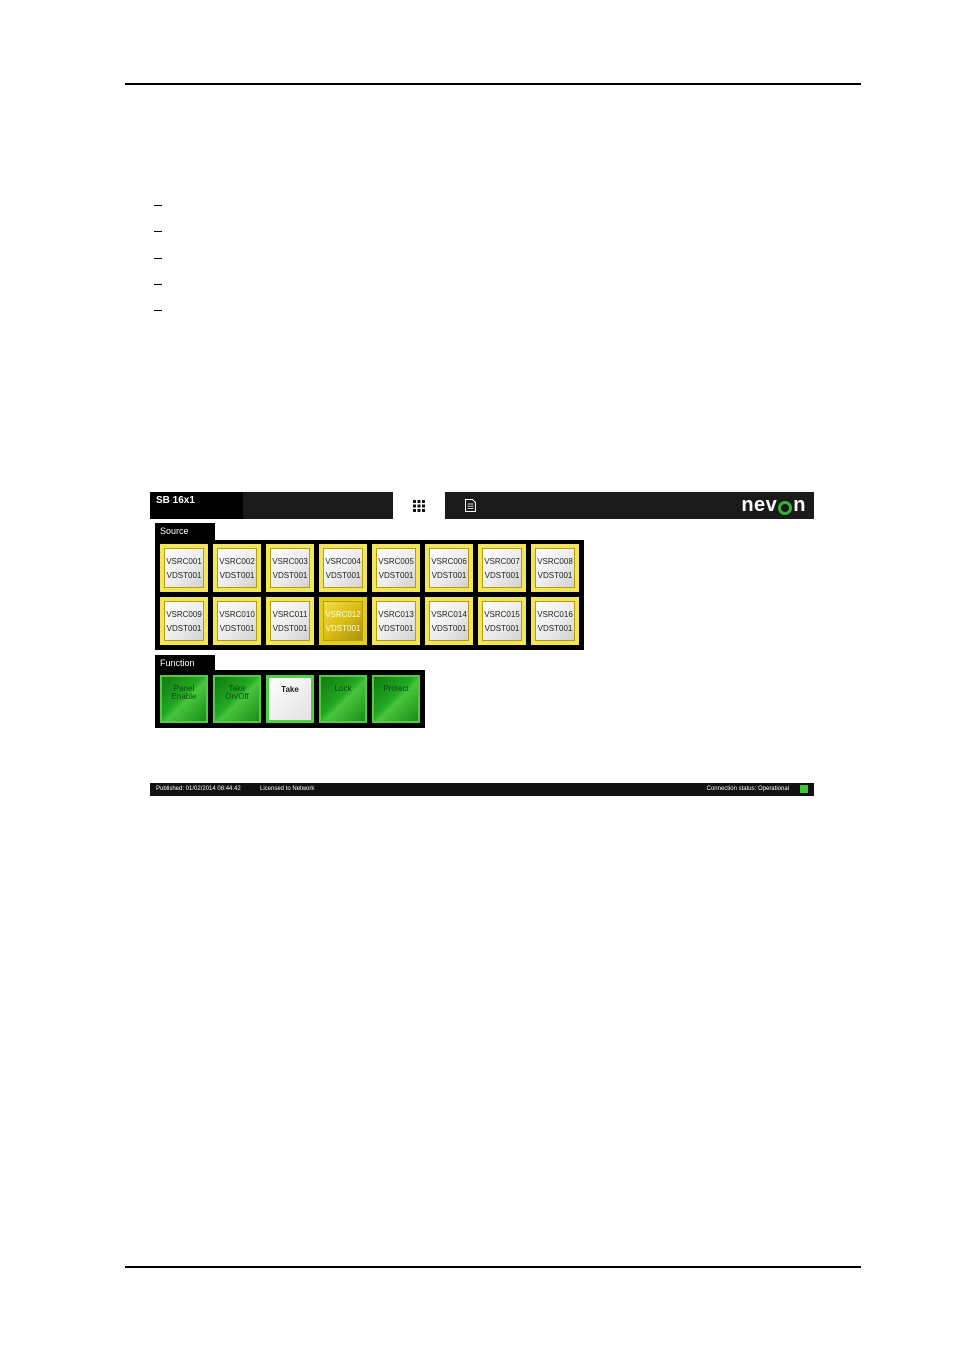 The image size is (954, 1350). What do you see at coordinates (290, 561) in the screenshot?
I see `source-button-label: VSRC003` at bounding box center [290, 561].